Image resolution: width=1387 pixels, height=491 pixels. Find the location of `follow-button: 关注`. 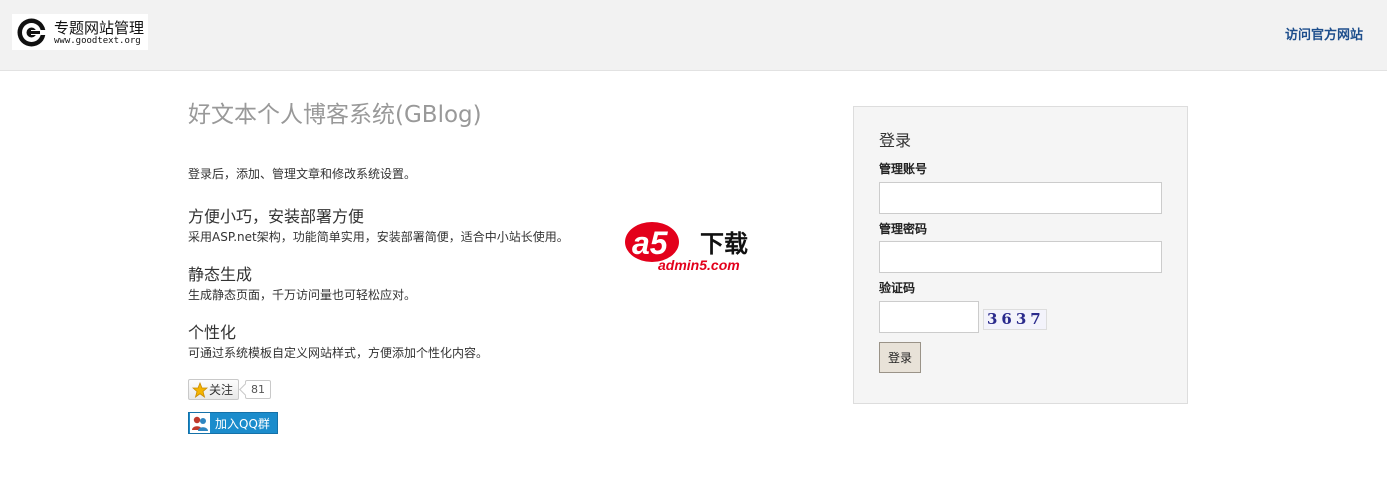

follow-button: 关注 is located at coordinates (214, 389).